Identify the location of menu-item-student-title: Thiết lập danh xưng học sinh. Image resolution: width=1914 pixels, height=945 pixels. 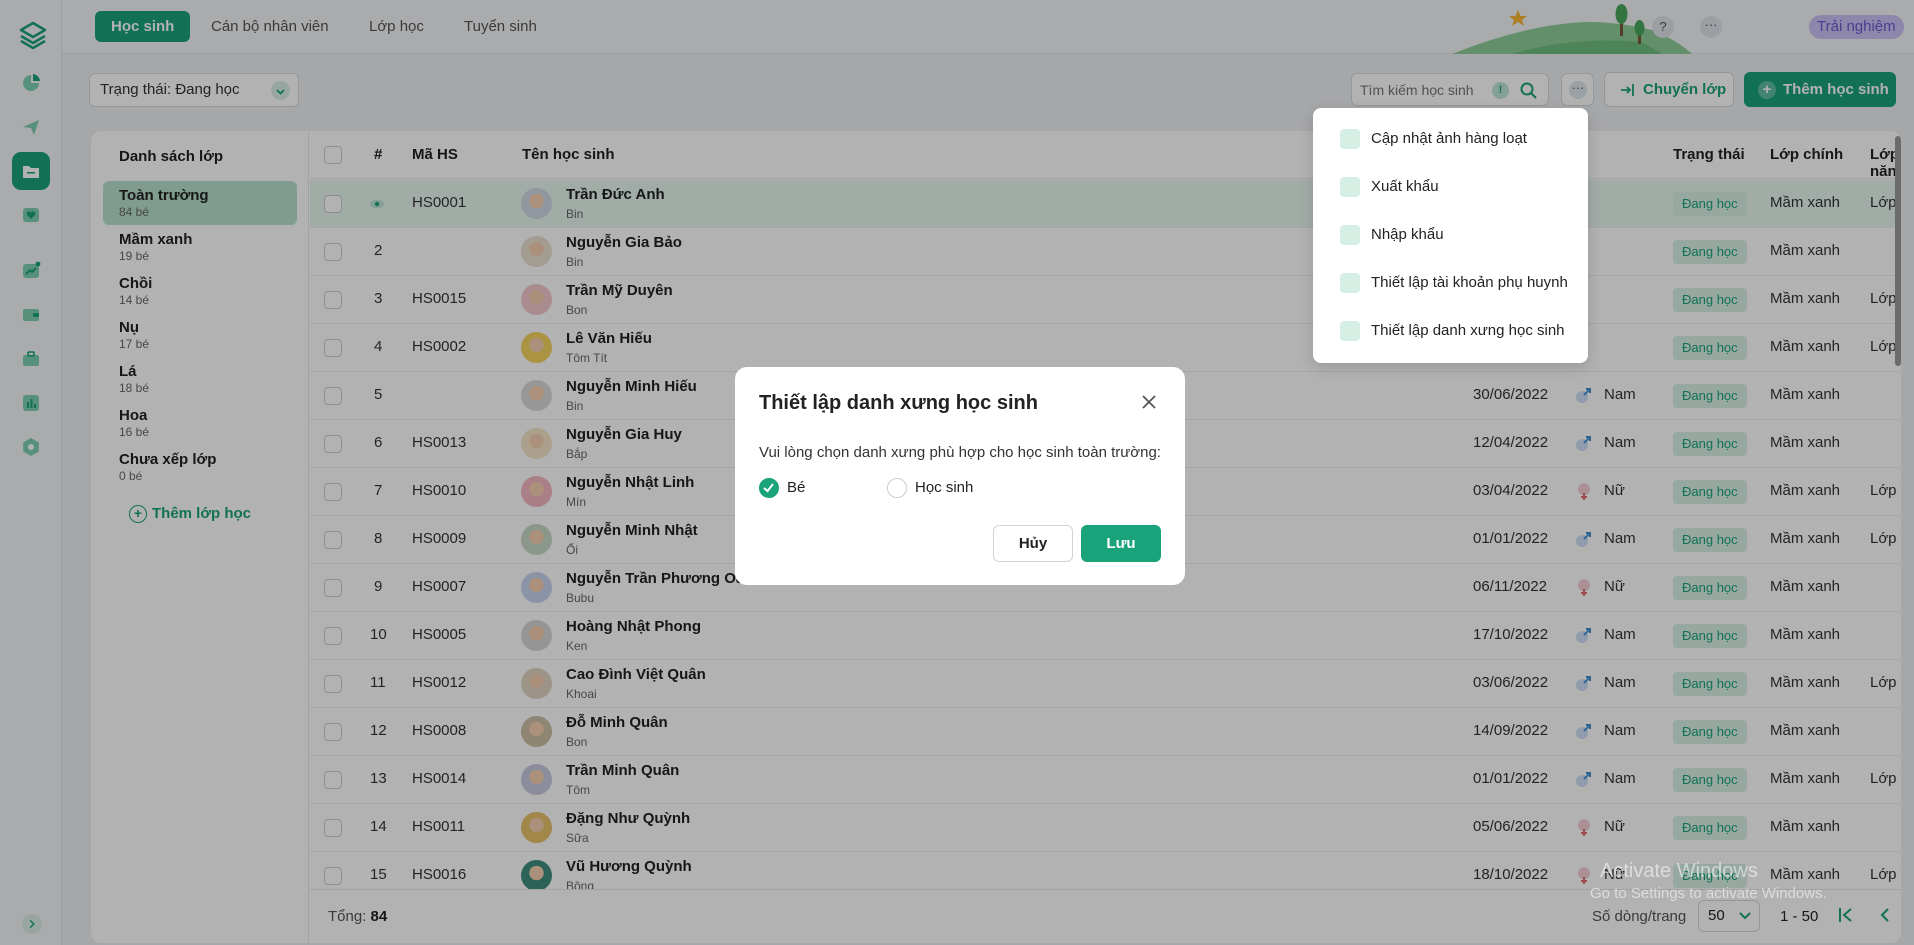
(1450, 331).